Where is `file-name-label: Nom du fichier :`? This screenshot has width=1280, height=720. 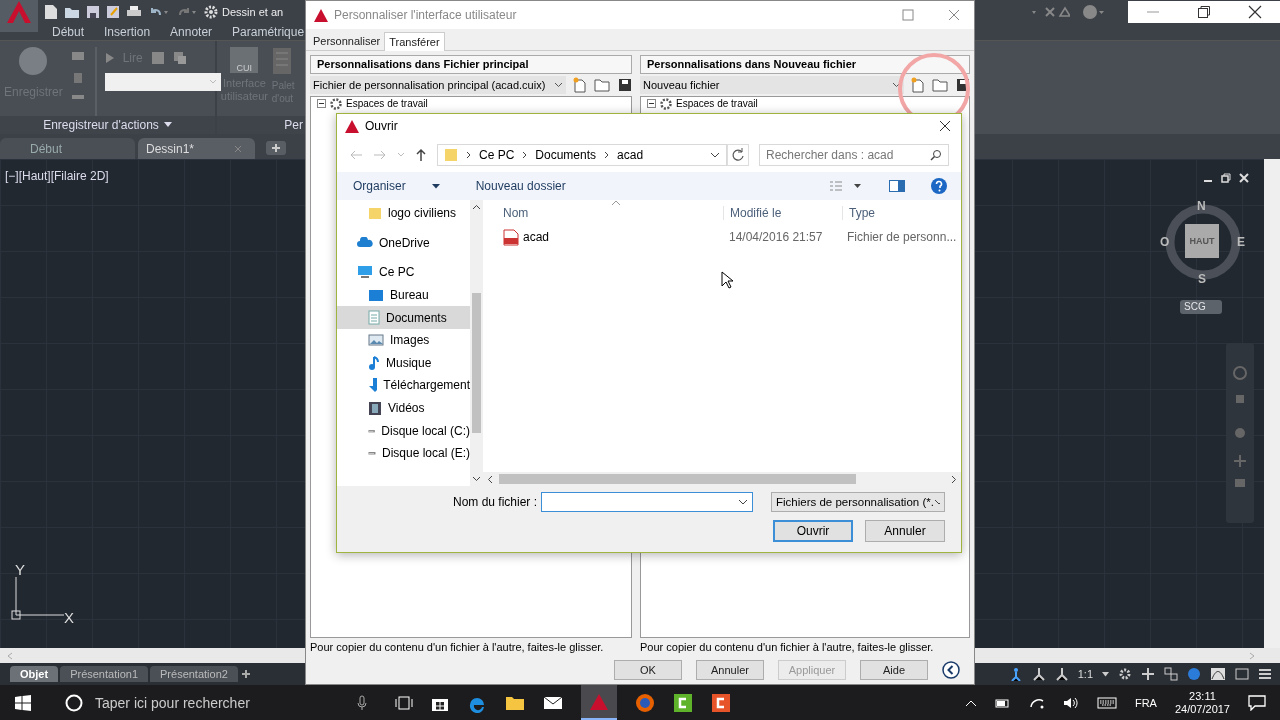
file-name-label: Nom du fichier : is located at coordinates (494, 502).